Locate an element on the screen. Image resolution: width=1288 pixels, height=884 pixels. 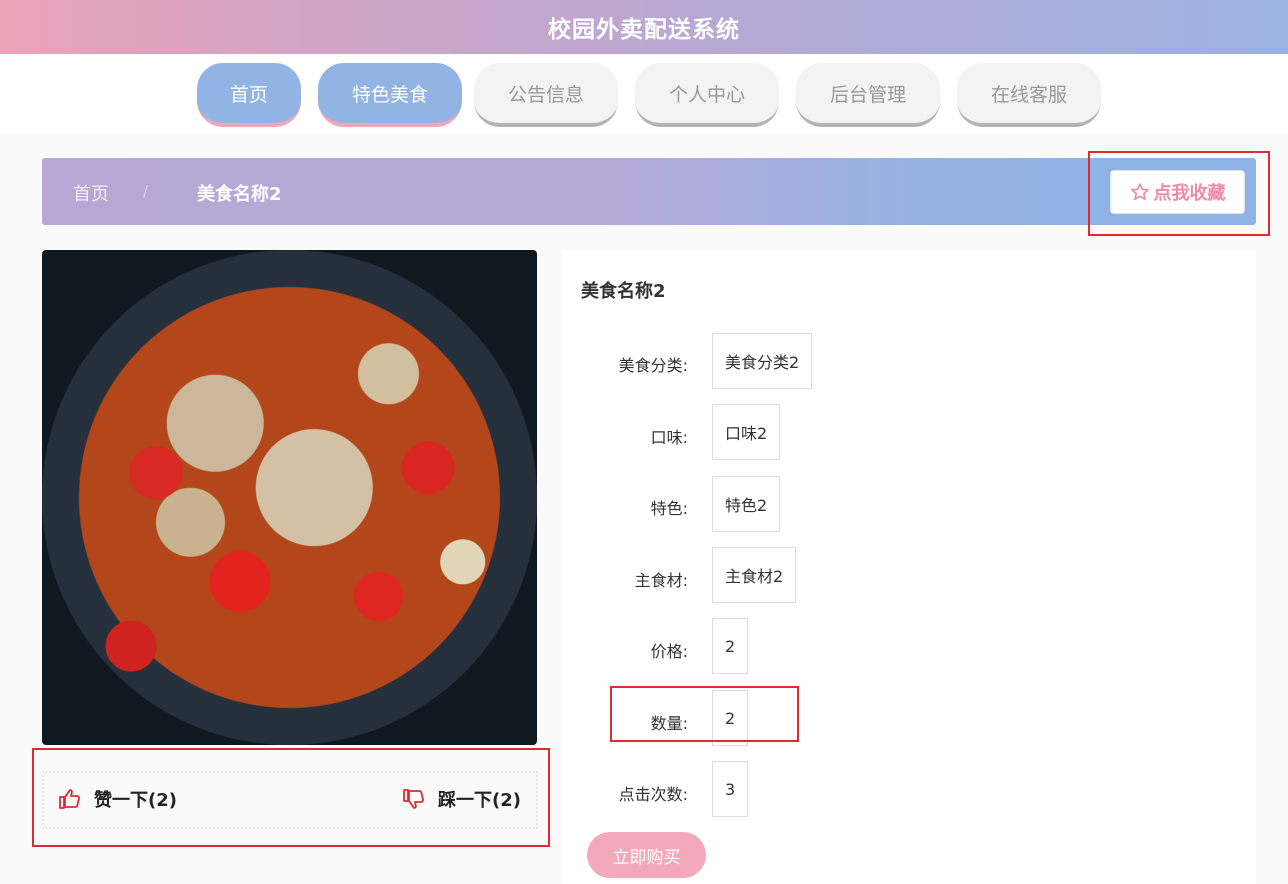
app-title: 校园外卖配送系统 is located at coordinates (644, 30).